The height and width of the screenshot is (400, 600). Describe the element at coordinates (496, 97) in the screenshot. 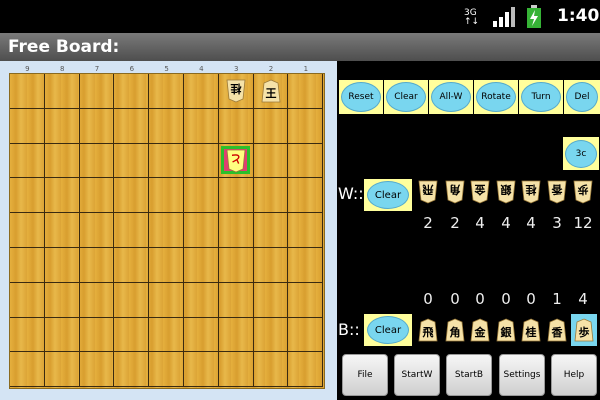

I see `rotate-button: Rotate` at that location.